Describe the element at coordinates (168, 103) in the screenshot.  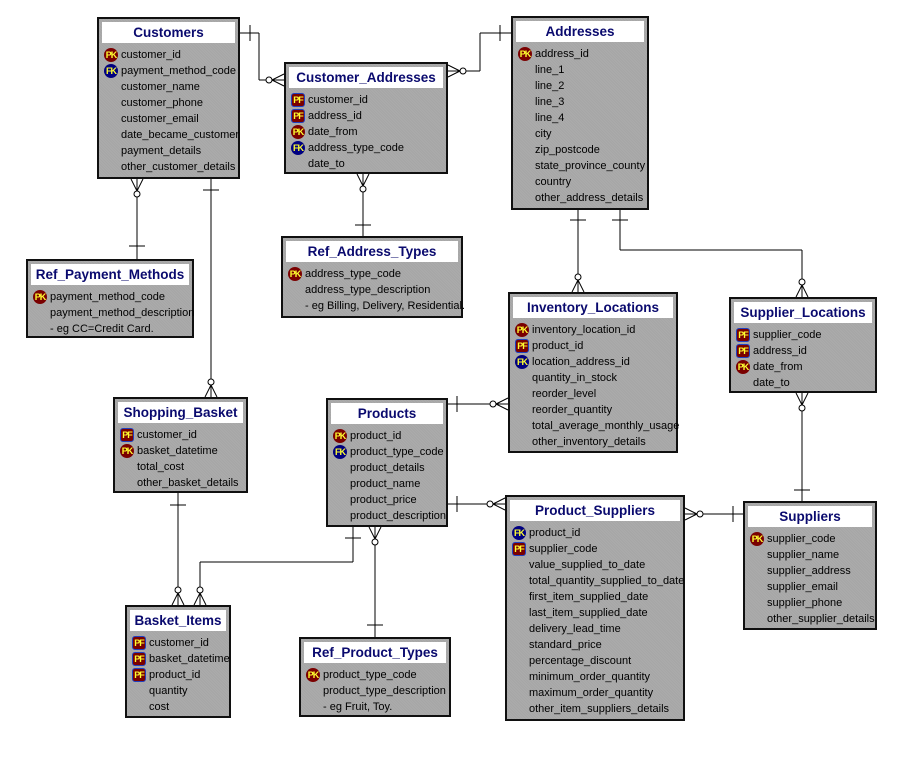
I see `column-row: customer_phone` at that location.